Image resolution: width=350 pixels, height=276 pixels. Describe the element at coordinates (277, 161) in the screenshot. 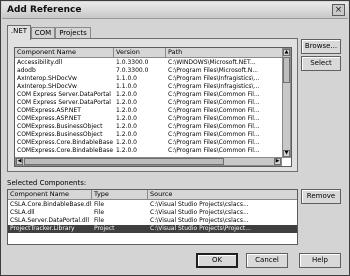

I see `scroll-right-icon: ▶` at that location.